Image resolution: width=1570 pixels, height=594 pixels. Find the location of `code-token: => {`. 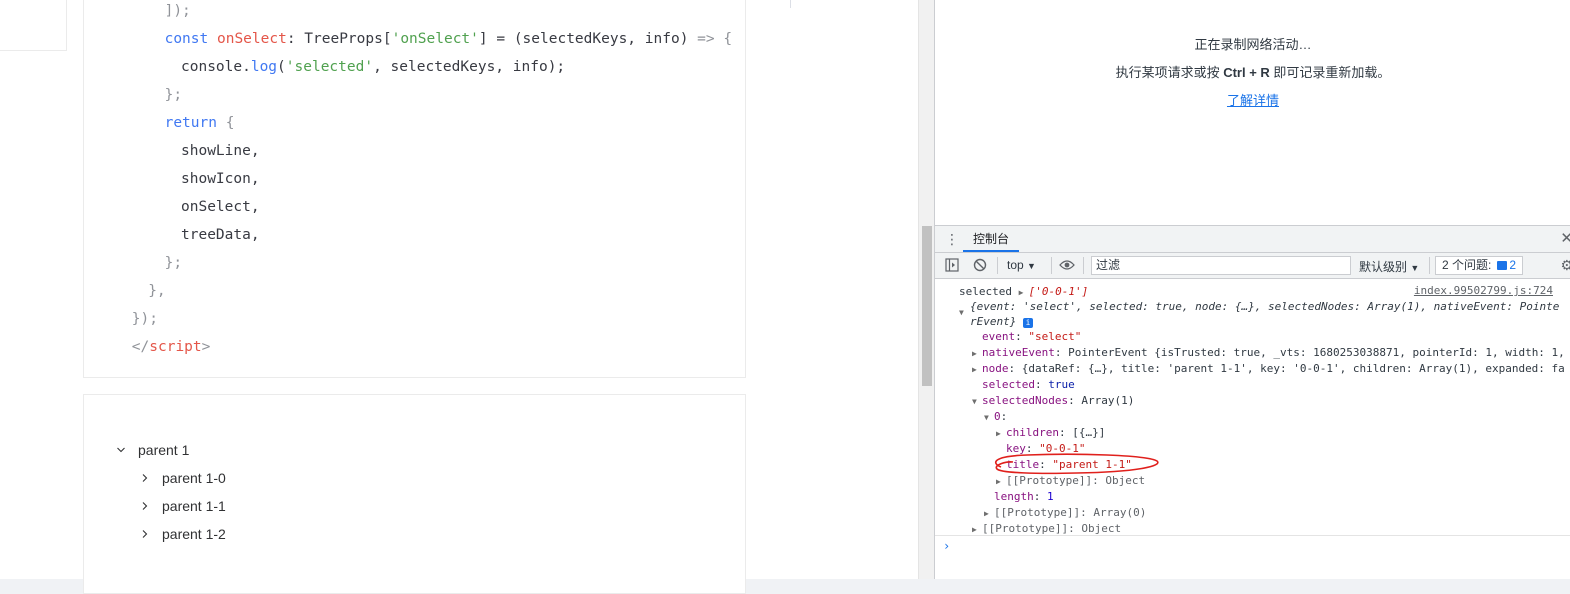

code-token: => { is located at coordinates (715, 39).